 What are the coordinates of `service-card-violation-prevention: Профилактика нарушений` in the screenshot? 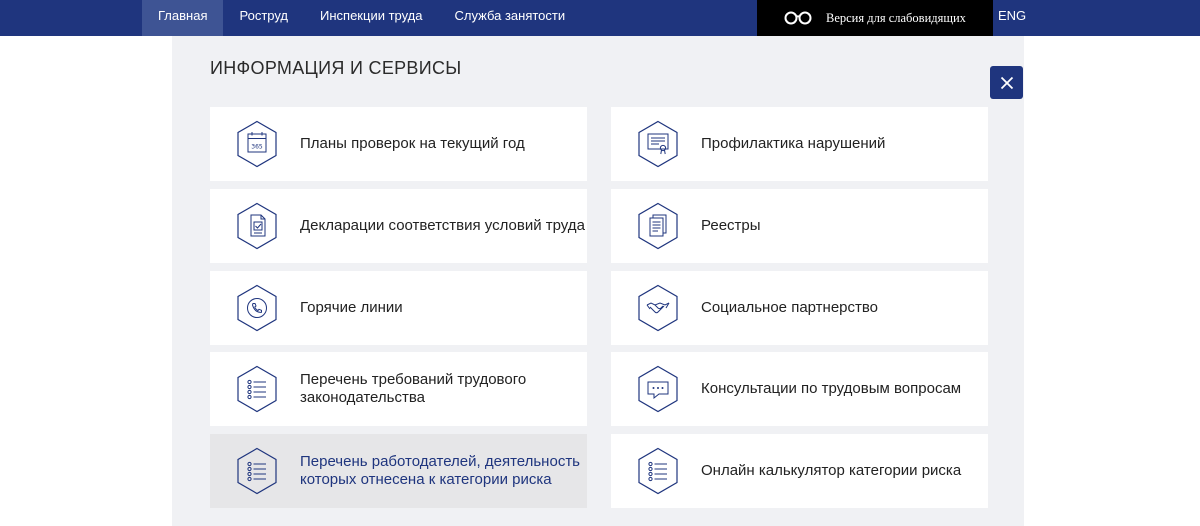 It's located at (799, 144).